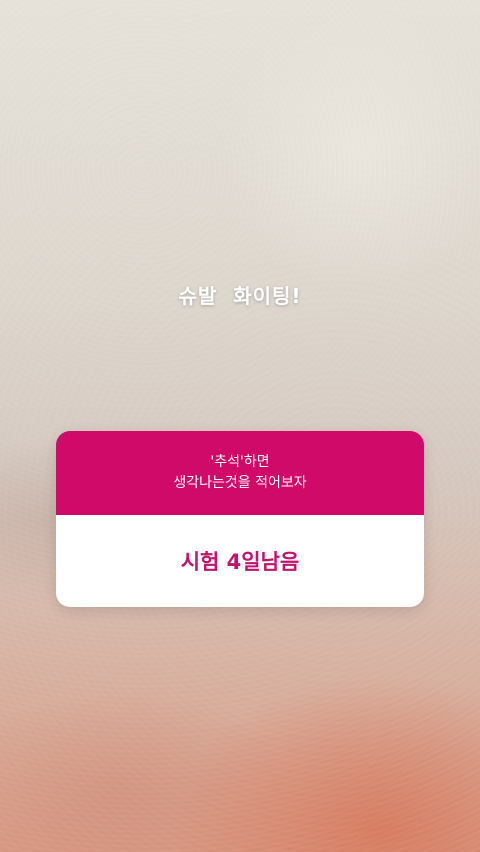 The image size is (480, 852). I want to click on question-answer-area: 시험 4일남음, so click(240, 561).